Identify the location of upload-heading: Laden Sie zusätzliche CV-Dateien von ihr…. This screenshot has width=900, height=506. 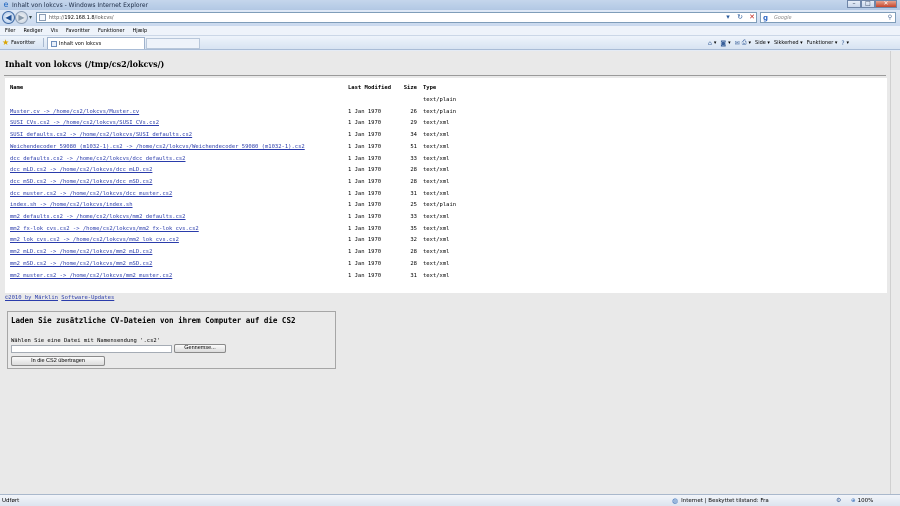
(153, 320).